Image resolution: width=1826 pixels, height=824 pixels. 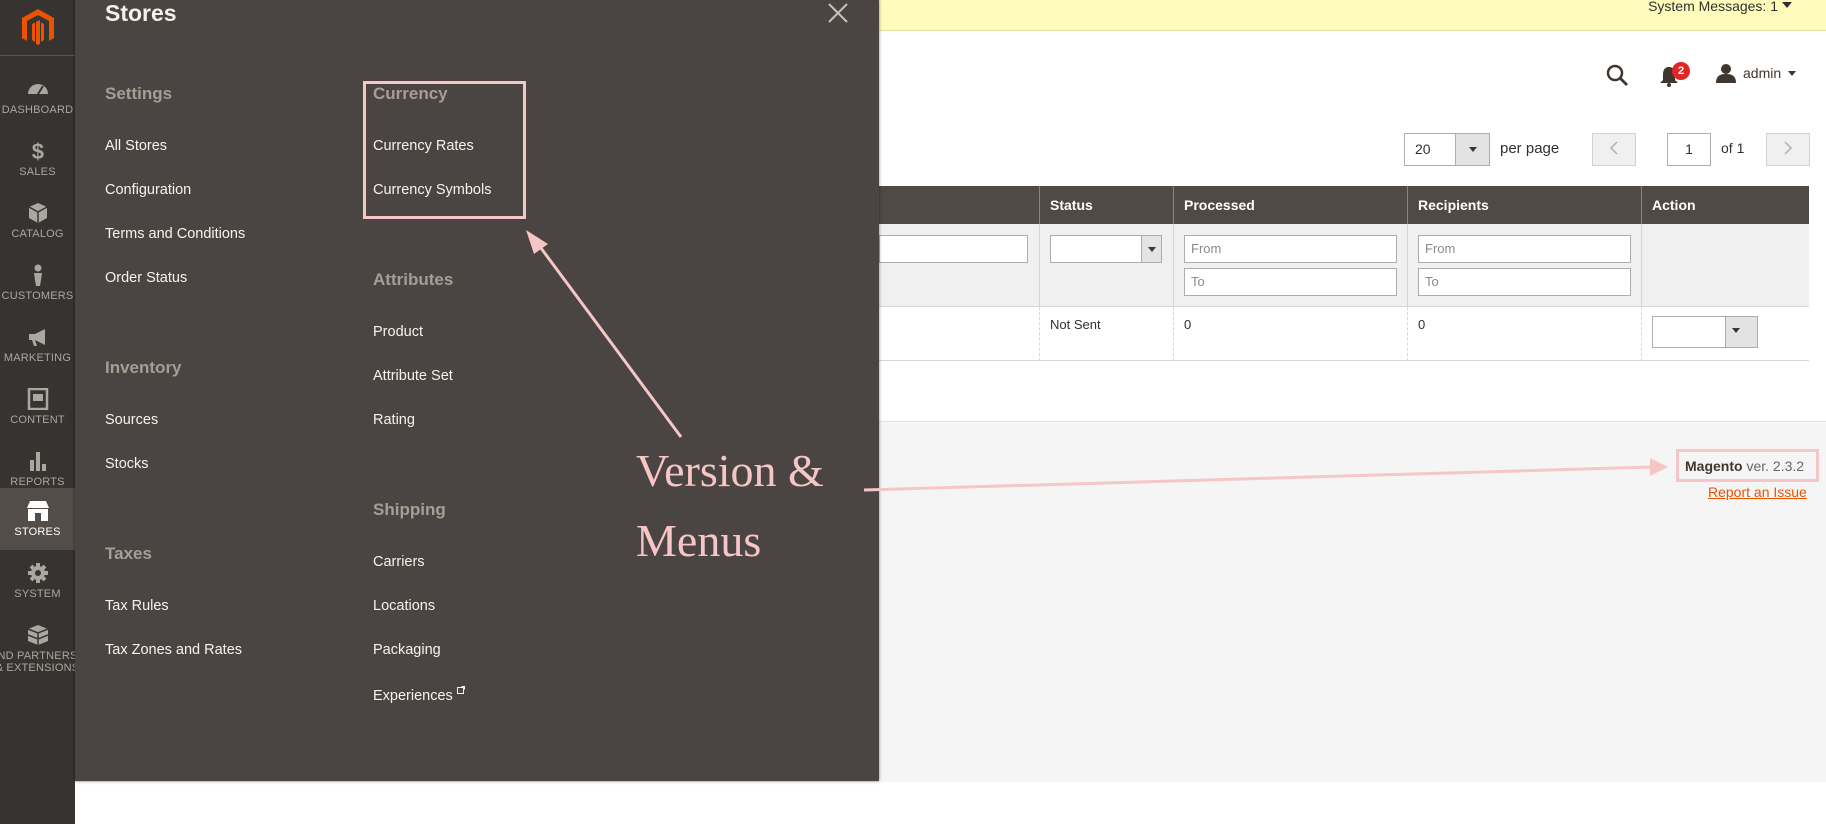 What do you see at coordinates (1524, 205) in the screenshot?
I see `column-header-recipients: Recipients` at bounding box center [1524, 205].